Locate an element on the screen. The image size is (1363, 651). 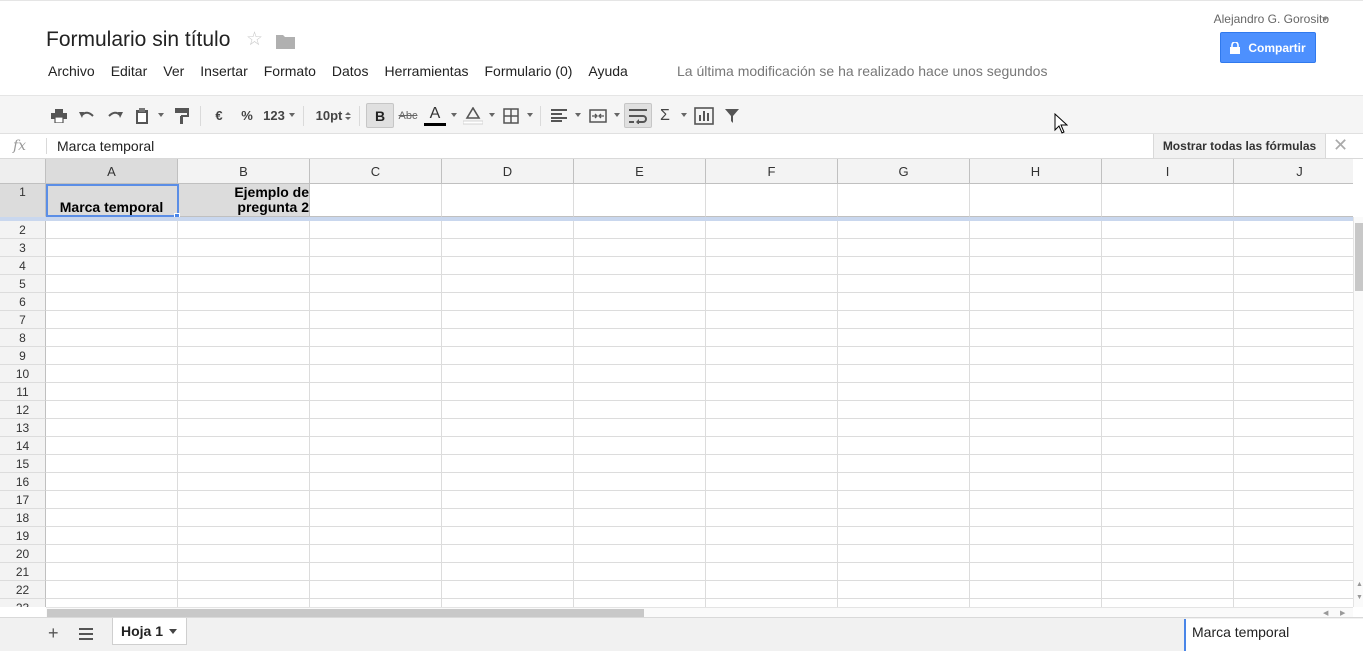
cell-e20 is located at coordinates (640, 554).